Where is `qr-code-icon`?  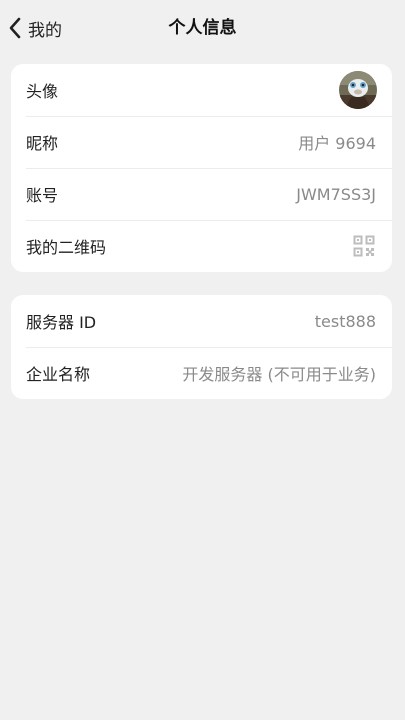
qr-code-icon is located at coordinates (364, 246).